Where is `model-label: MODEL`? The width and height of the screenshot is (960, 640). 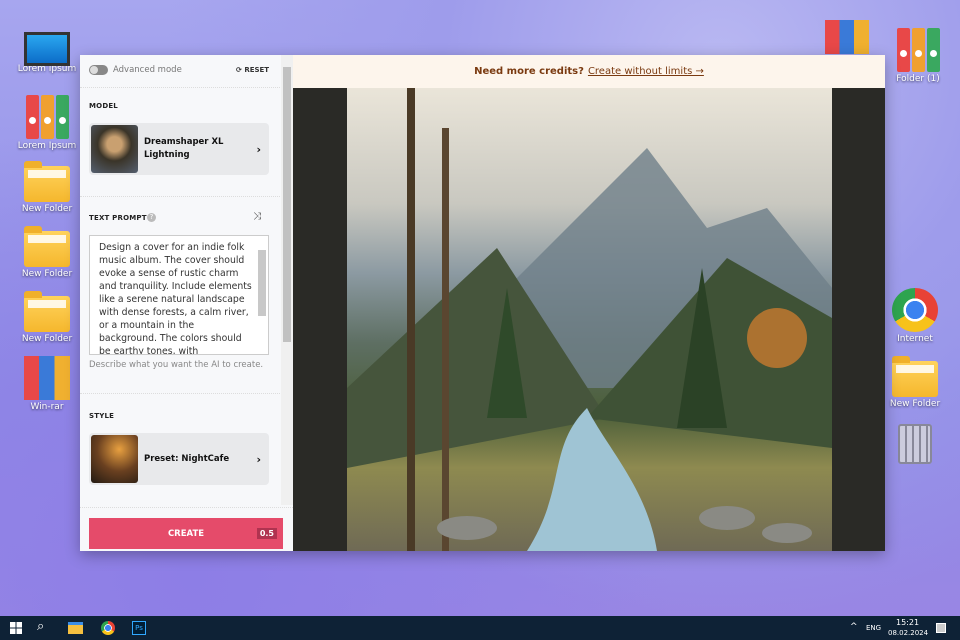 model-label: MODEL is located at coordinates (103, 106).